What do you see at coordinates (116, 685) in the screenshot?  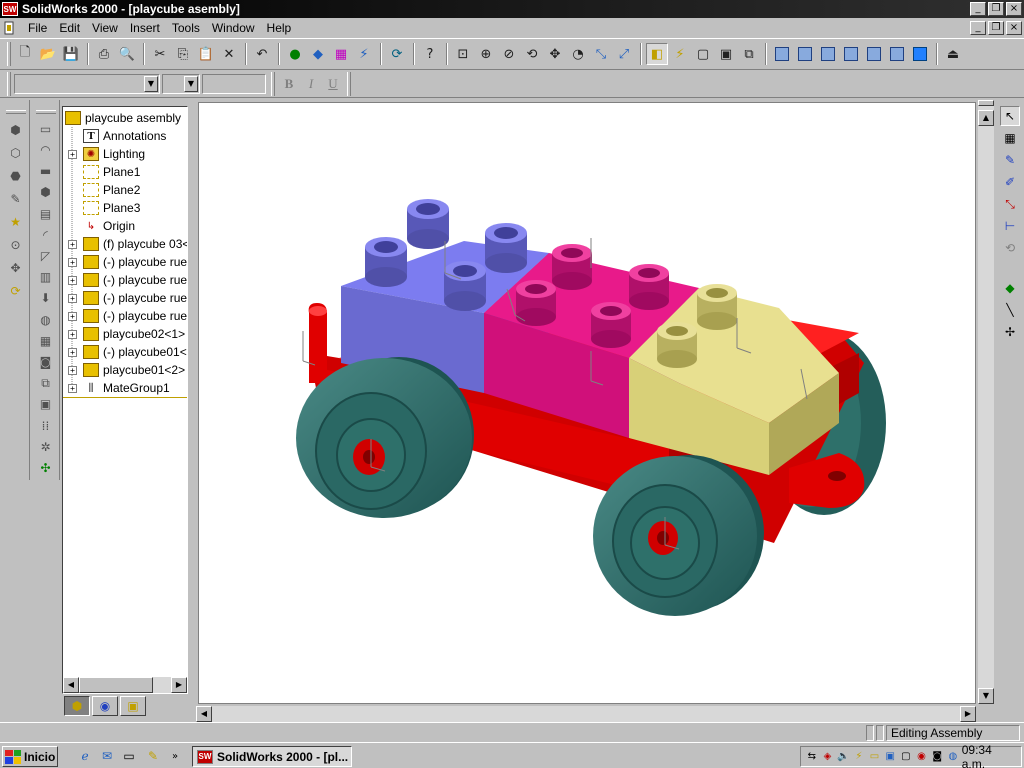 I see `scroll-thumb` at bounding box center [116, 685].